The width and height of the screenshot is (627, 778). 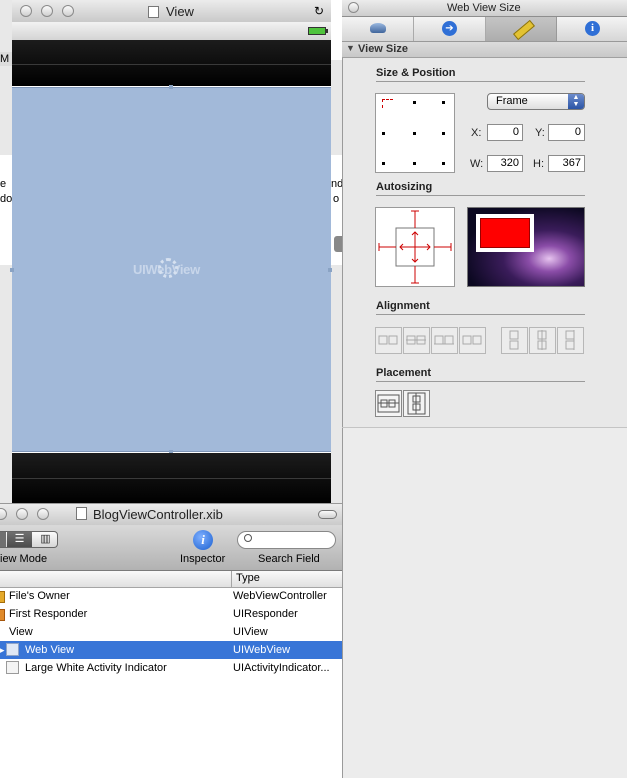 What do you see at coordinates (262, 650) in the screenshot?
I see `row-type: UIWebView` at bounding box center [262, 650].